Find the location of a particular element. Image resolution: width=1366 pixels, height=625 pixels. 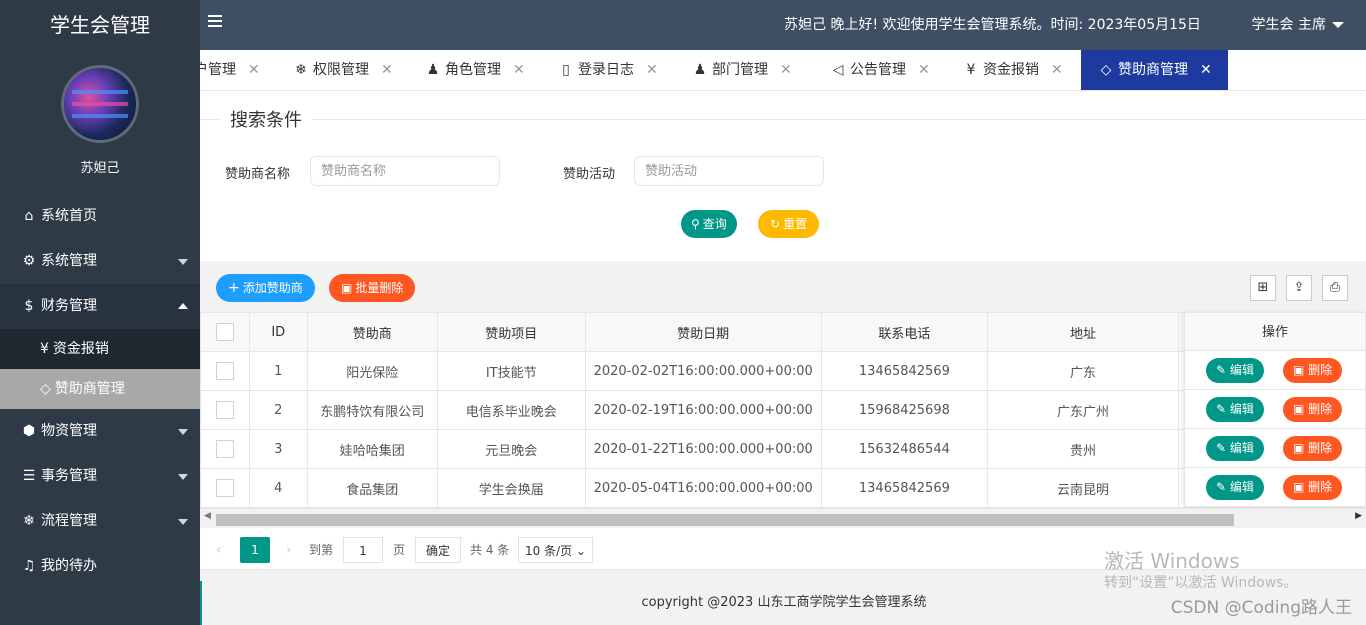

sidebar-subitem-reimbursement: ¥ 资金报销 is located at coordinates (100, 349).